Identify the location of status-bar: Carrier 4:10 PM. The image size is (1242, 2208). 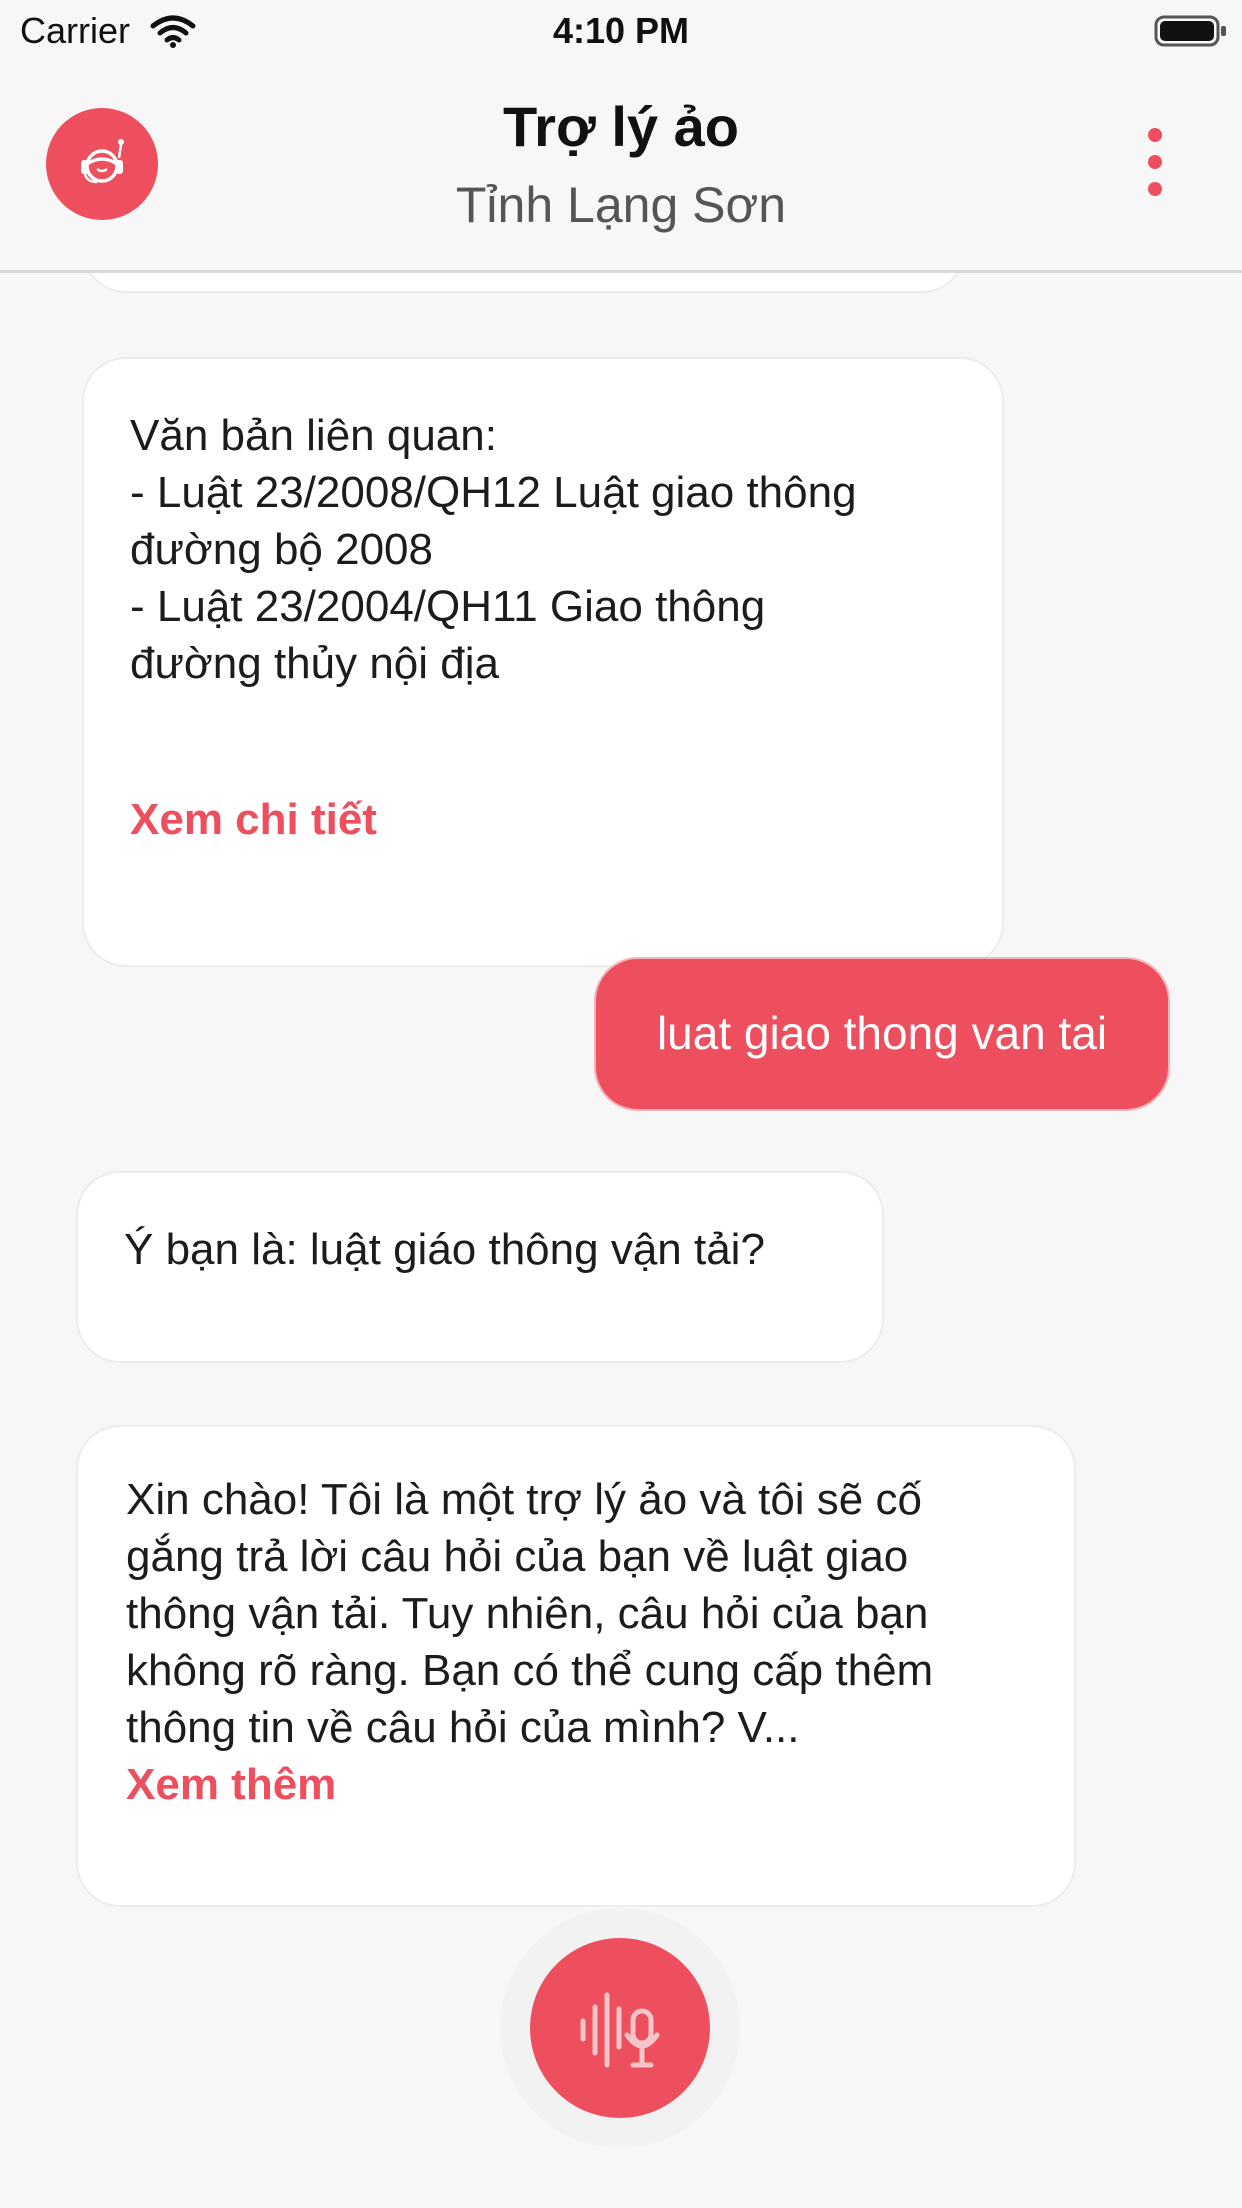
(621, 32).